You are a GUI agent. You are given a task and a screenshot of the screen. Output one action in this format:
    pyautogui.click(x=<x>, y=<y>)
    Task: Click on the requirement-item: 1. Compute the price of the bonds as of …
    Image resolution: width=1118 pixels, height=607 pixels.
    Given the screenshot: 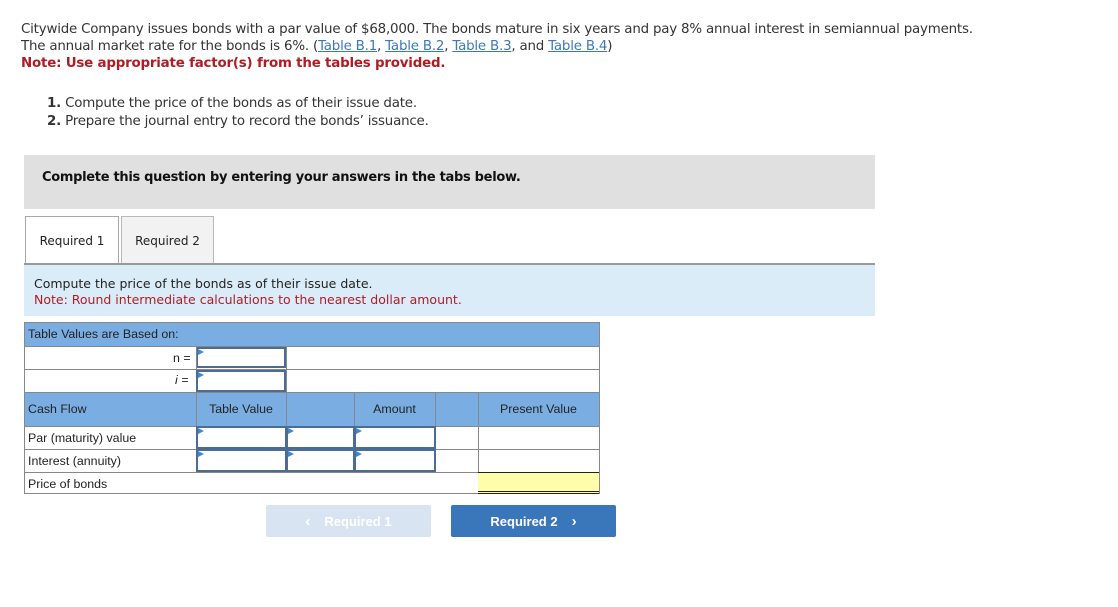 What is the action you would take?
    pyautogui.click(x=238, y=104)
    